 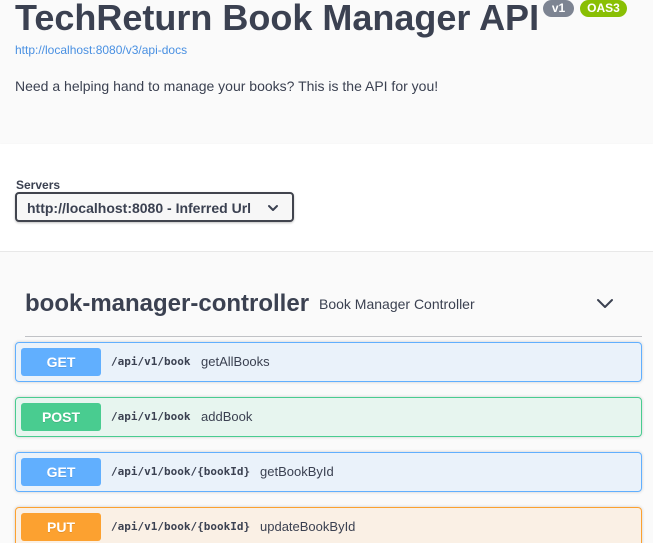 I want to click on server-select: http://localhost:8080 - Inferred Url, so click(x=154, y=207).